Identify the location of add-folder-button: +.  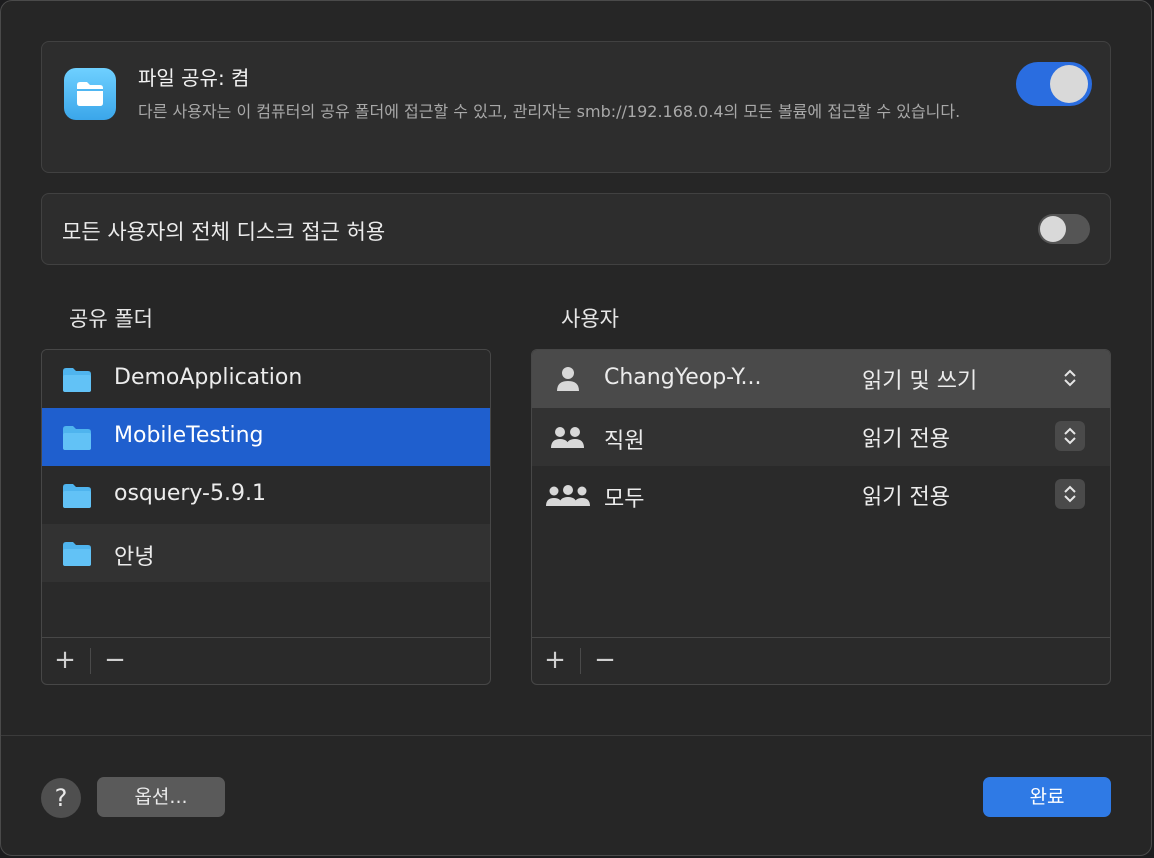
(65, 660).